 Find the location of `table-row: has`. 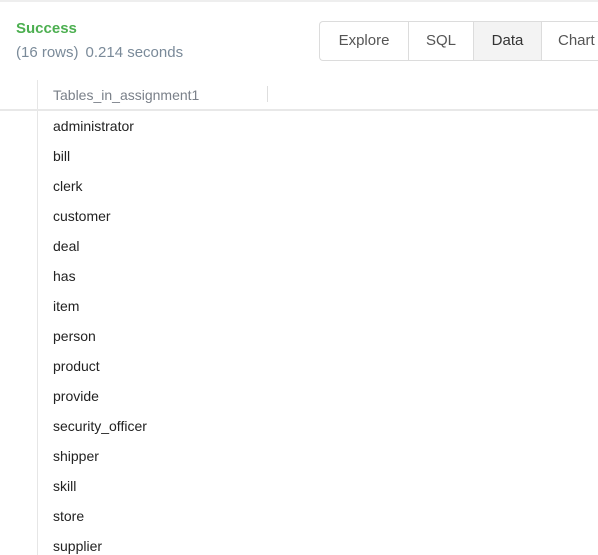

table-row: has is located at coordinates (299, 276).